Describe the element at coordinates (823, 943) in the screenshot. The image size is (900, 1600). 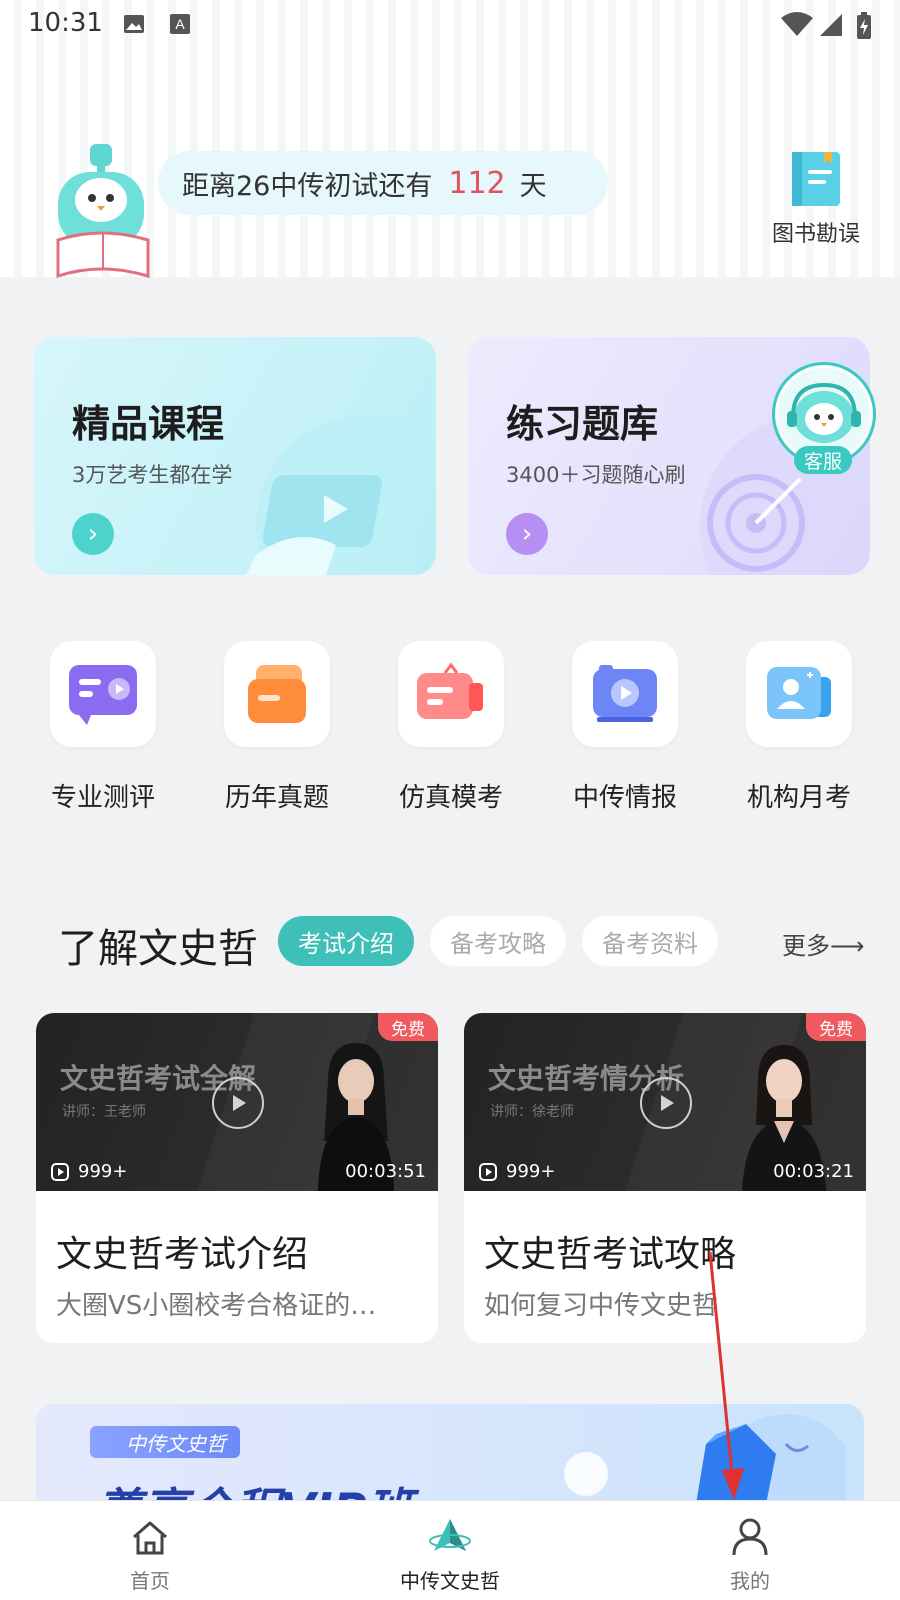
I see `more-link: 更多⟶` at that location.